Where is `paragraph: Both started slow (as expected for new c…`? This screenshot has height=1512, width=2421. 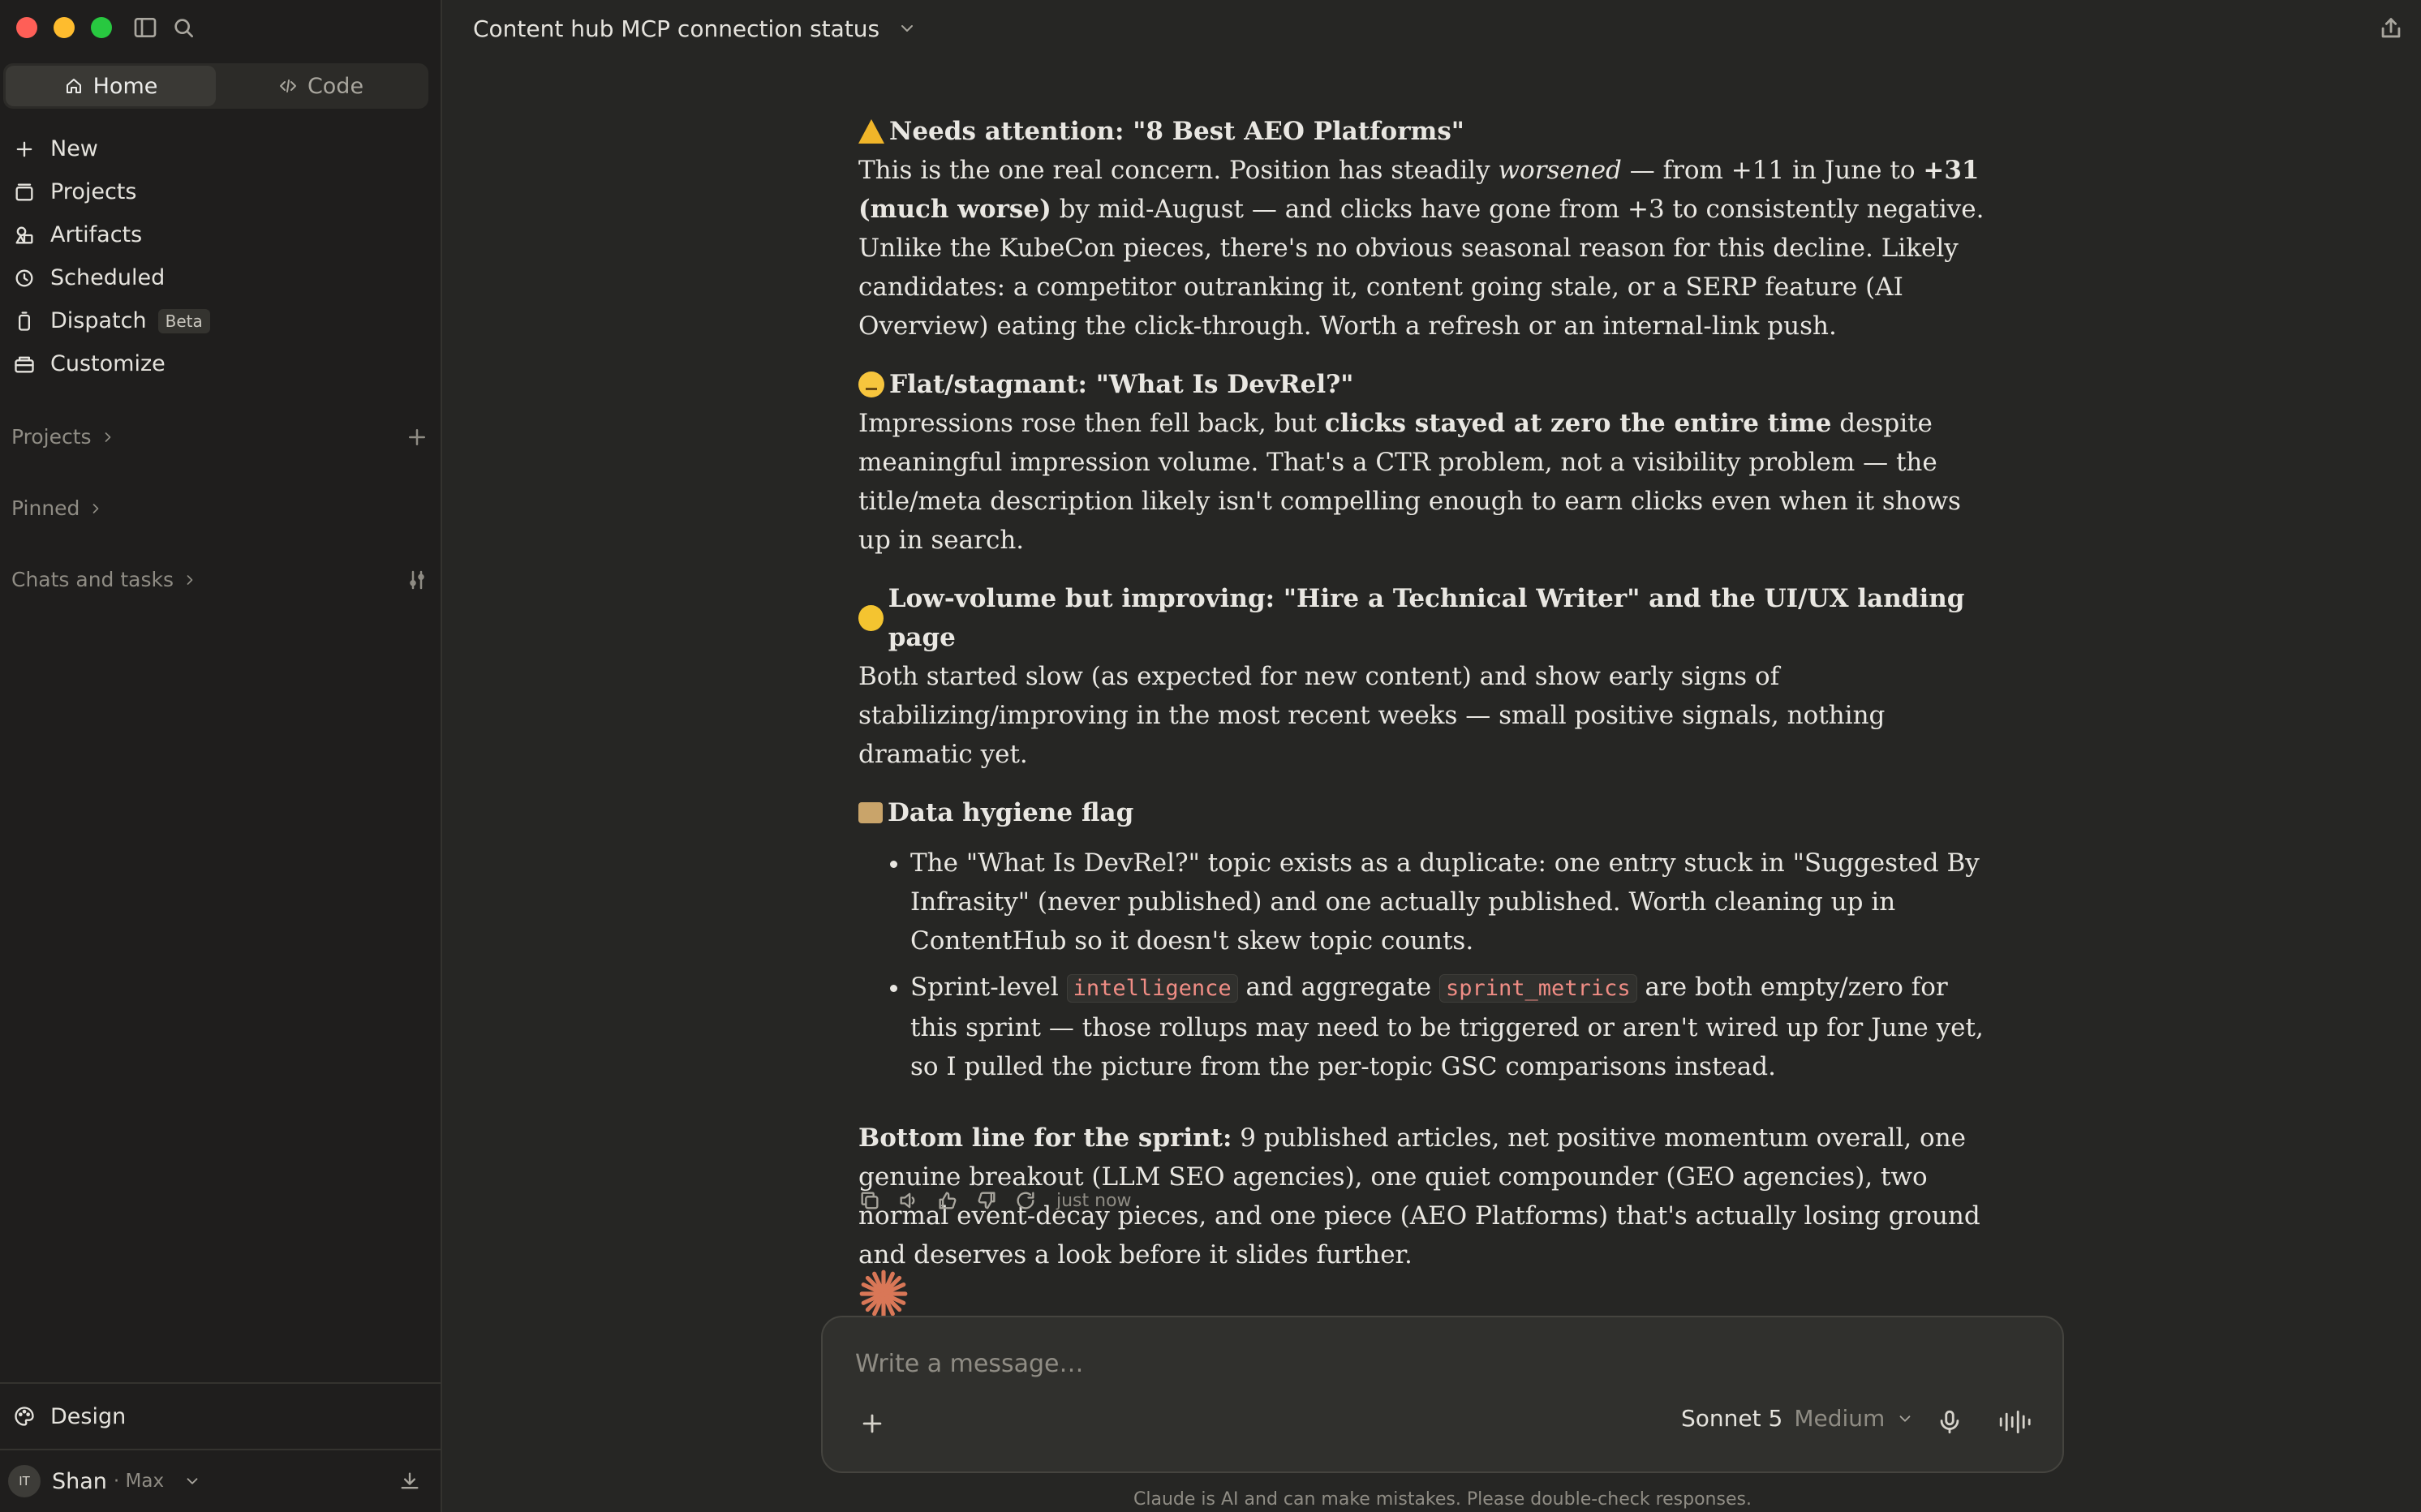 paragraph: Both started slow (as expected for new c… is located at coordinates (1372, 715).